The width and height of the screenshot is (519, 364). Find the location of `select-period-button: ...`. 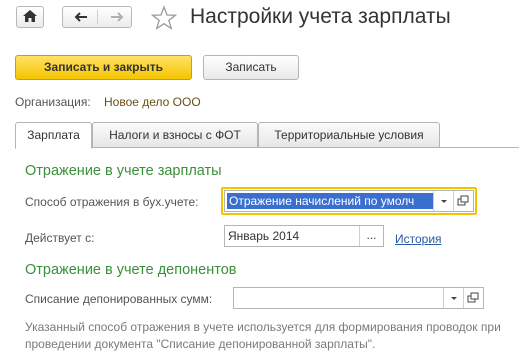

select-period-button: ... is located at coordinates (371, 236).